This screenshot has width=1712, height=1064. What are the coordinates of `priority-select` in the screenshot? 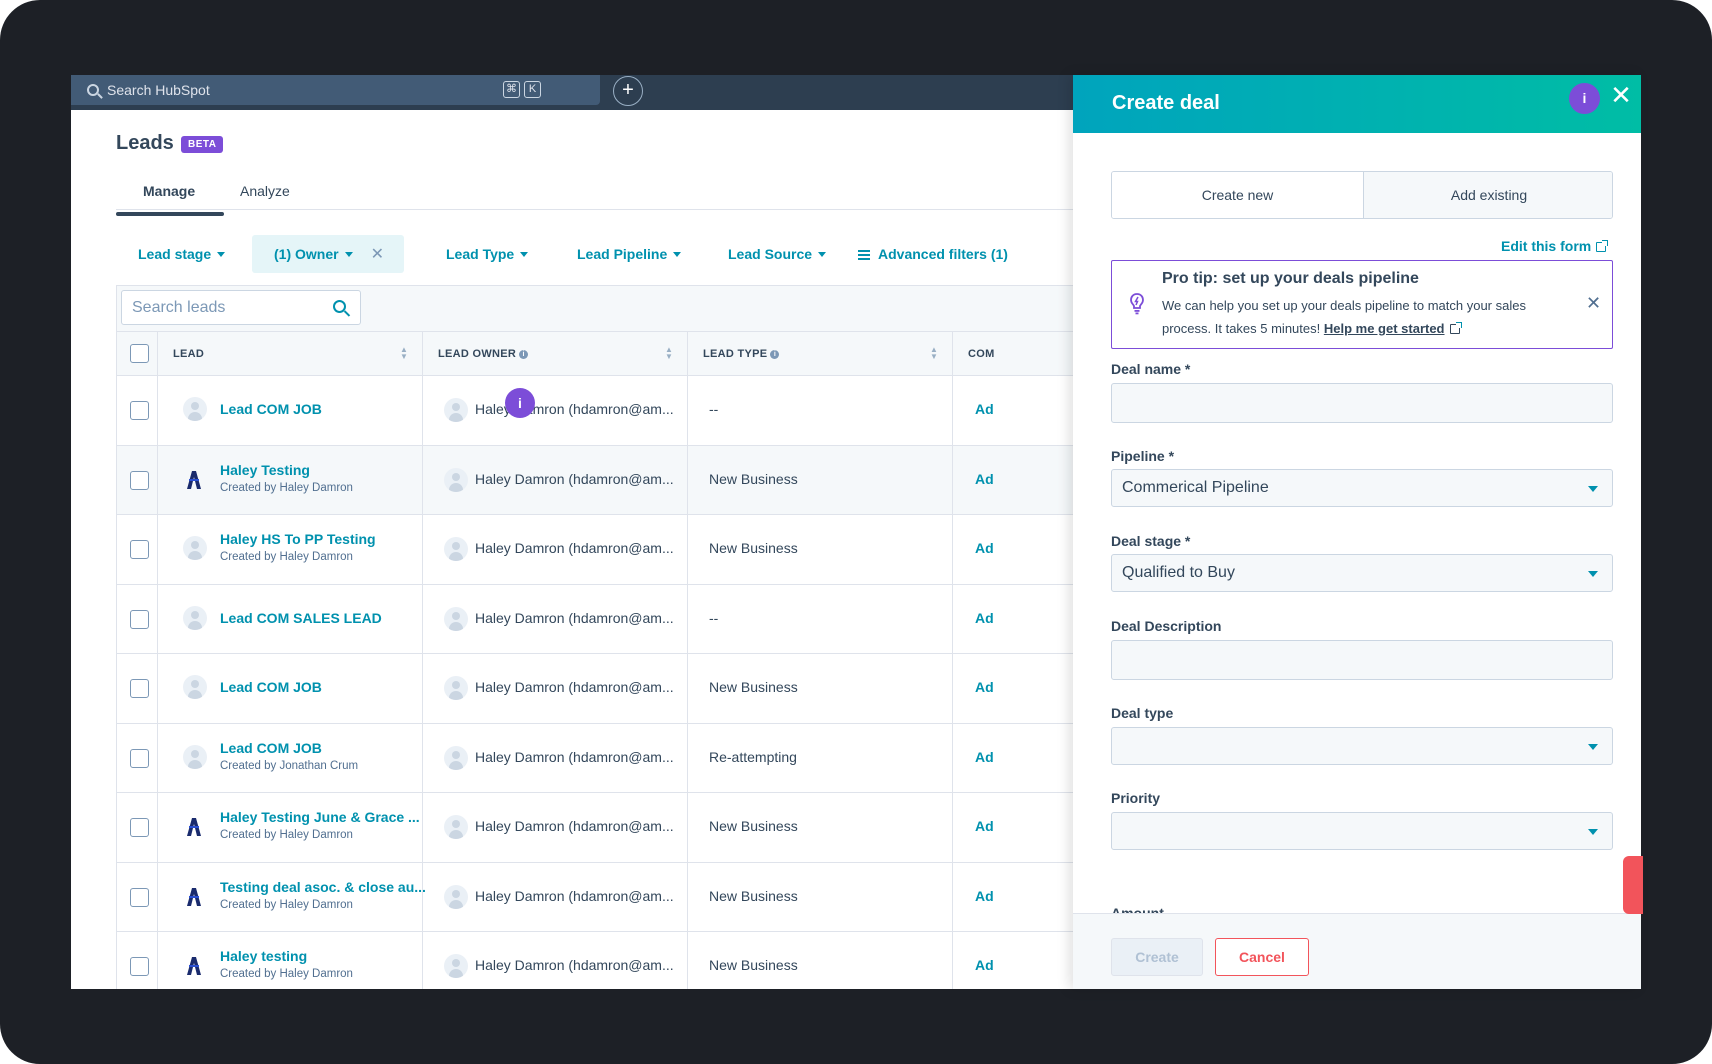 It's located at (1362, 831).